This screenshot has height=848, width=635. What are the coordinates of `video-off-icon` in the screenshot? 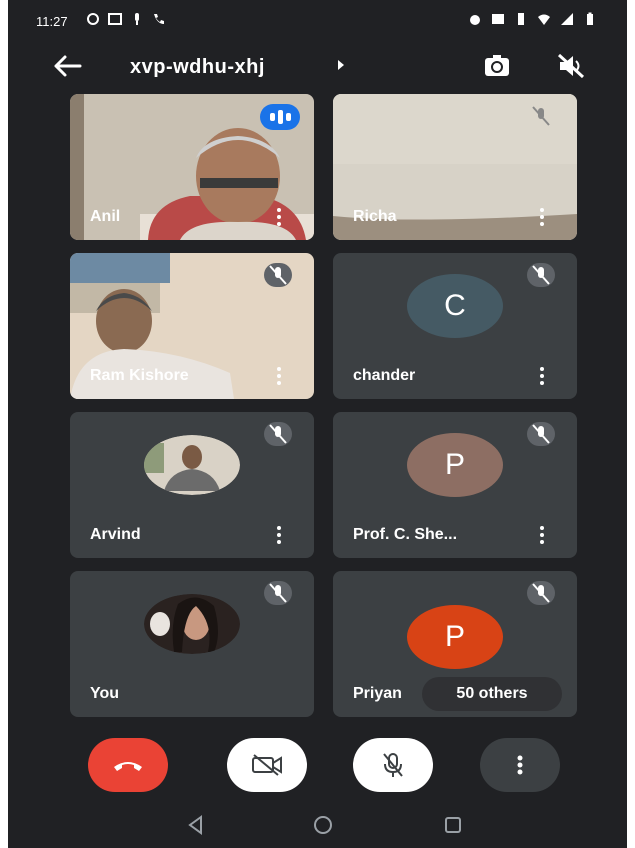 It's located at (267, 765).